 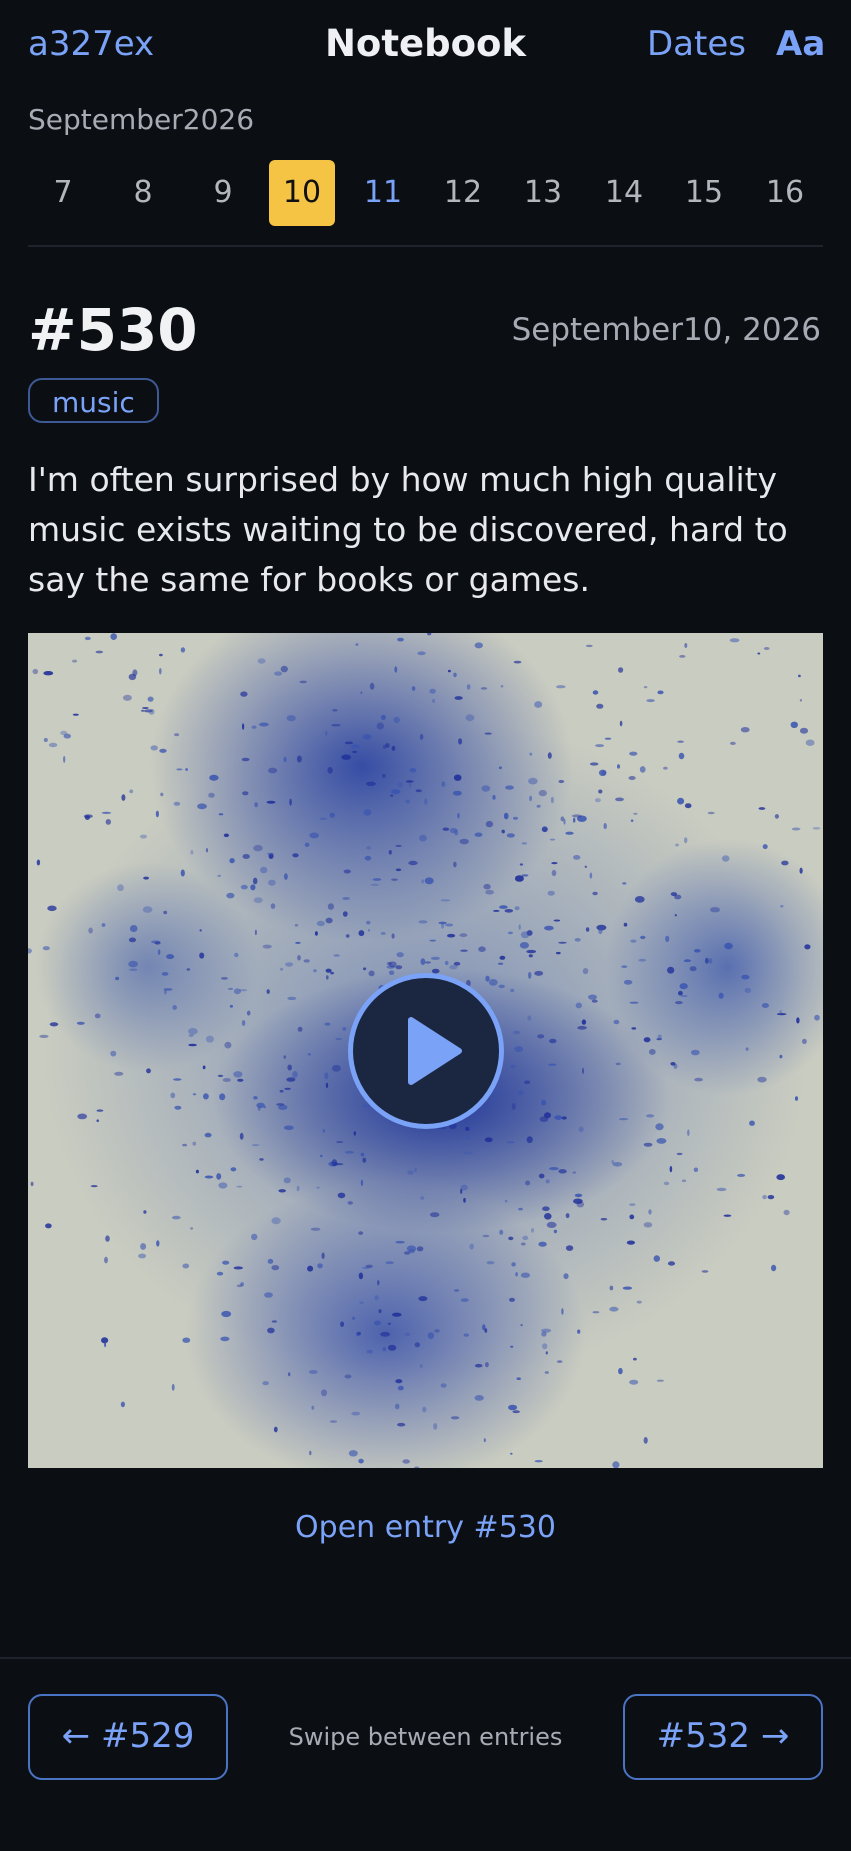 I want to click on day-16: 16, so click(x=785, y=193).